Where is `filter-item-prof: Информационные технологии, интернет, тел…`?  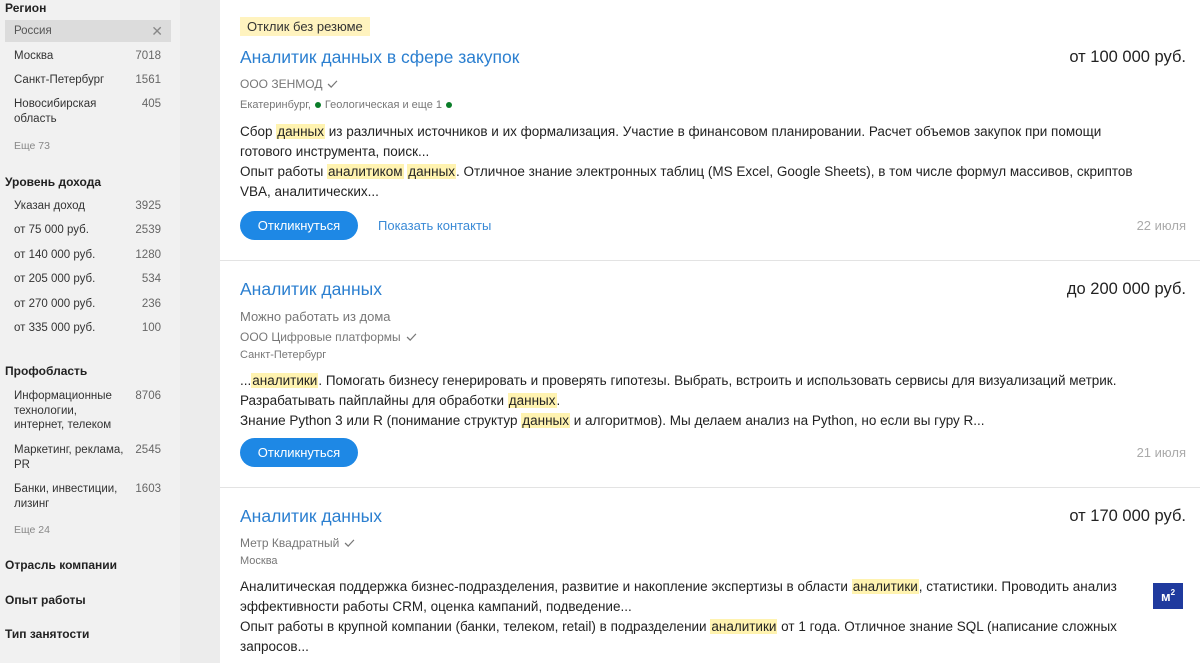 filter-item-prof: Информационные технологии, интернет, тел… is located at coordinates (88, 411).